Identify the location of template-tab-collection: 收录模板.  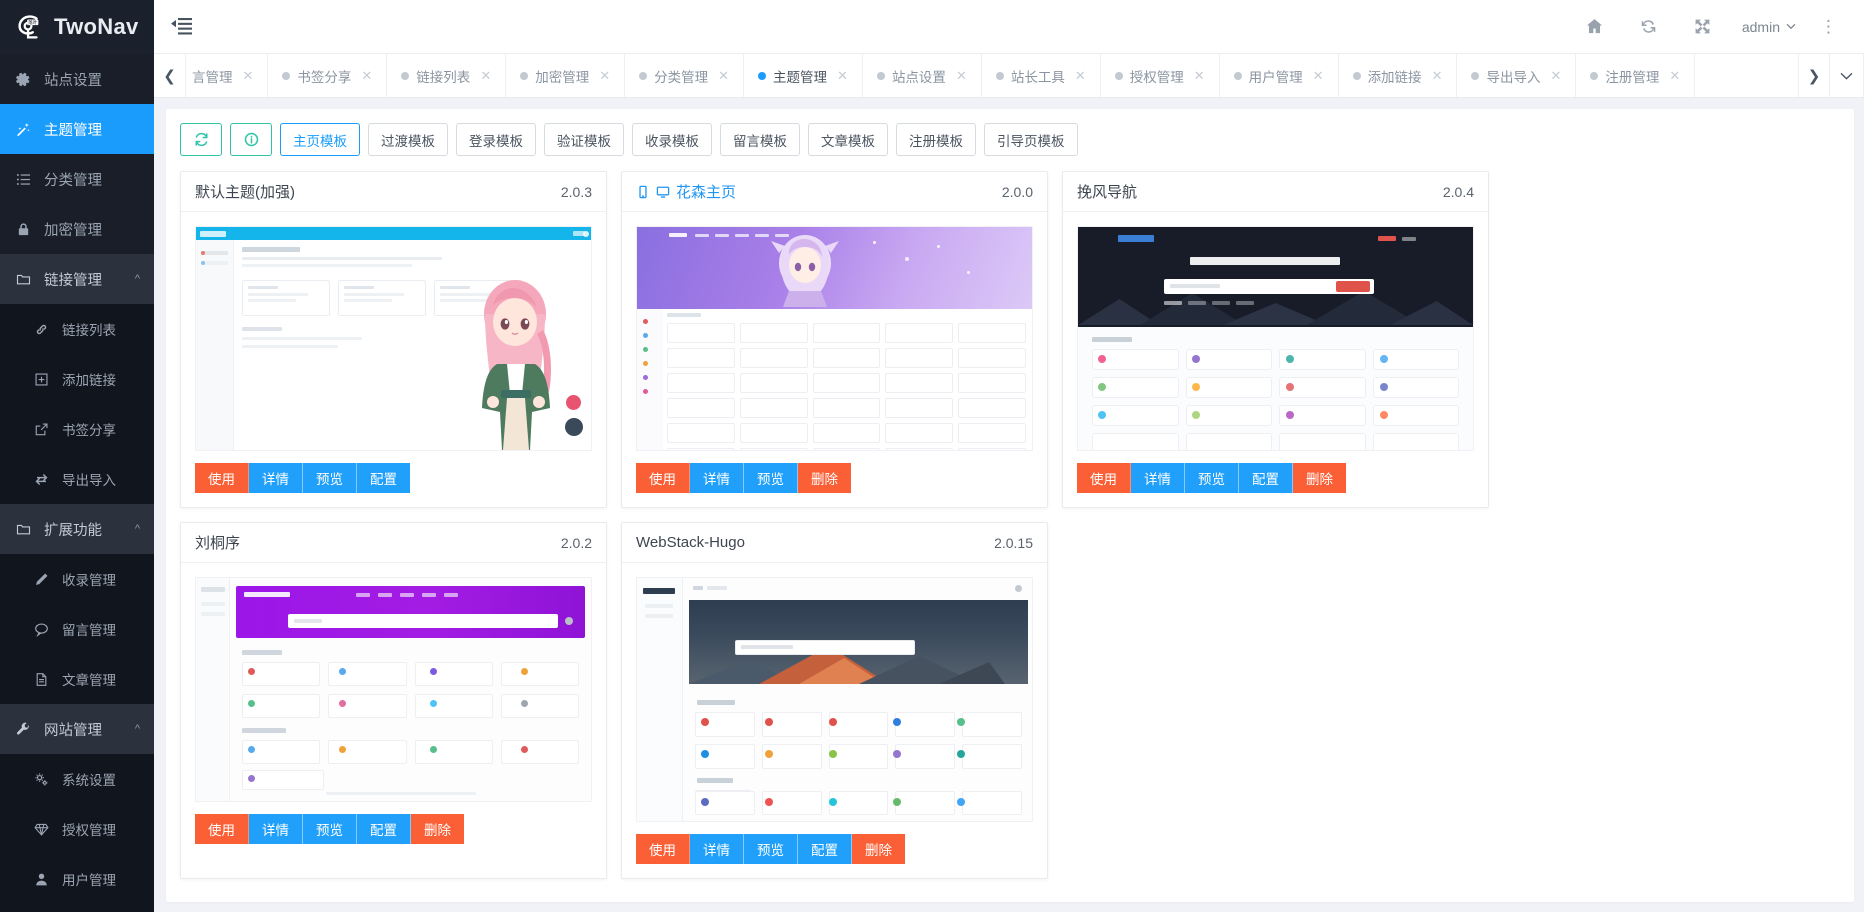
(672, 139).